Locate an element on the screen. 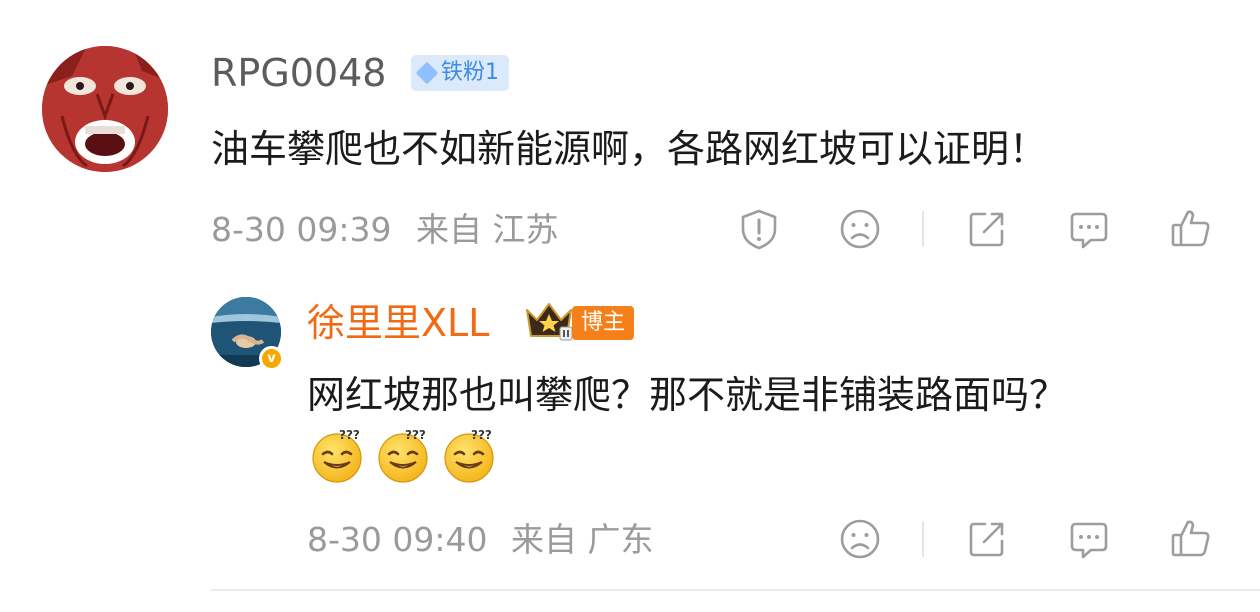 The image size is (1260, 612). fan-badge-label: 铁粉1 is located at coordinates (470, 72).